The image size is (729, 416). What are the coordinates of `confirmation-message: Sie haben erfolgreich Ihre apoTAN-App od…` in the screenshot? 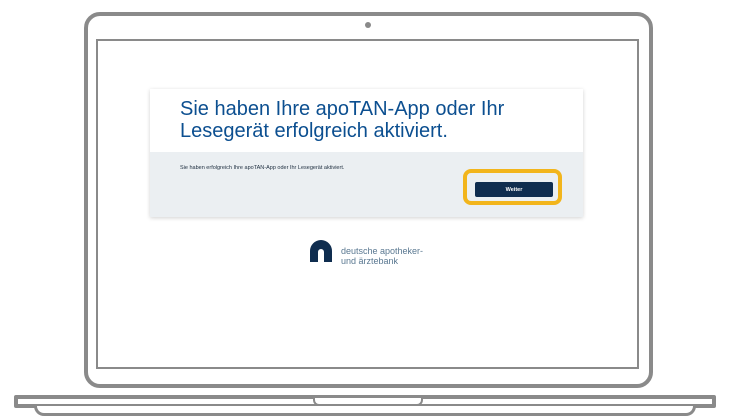 It's located at (262, 168).